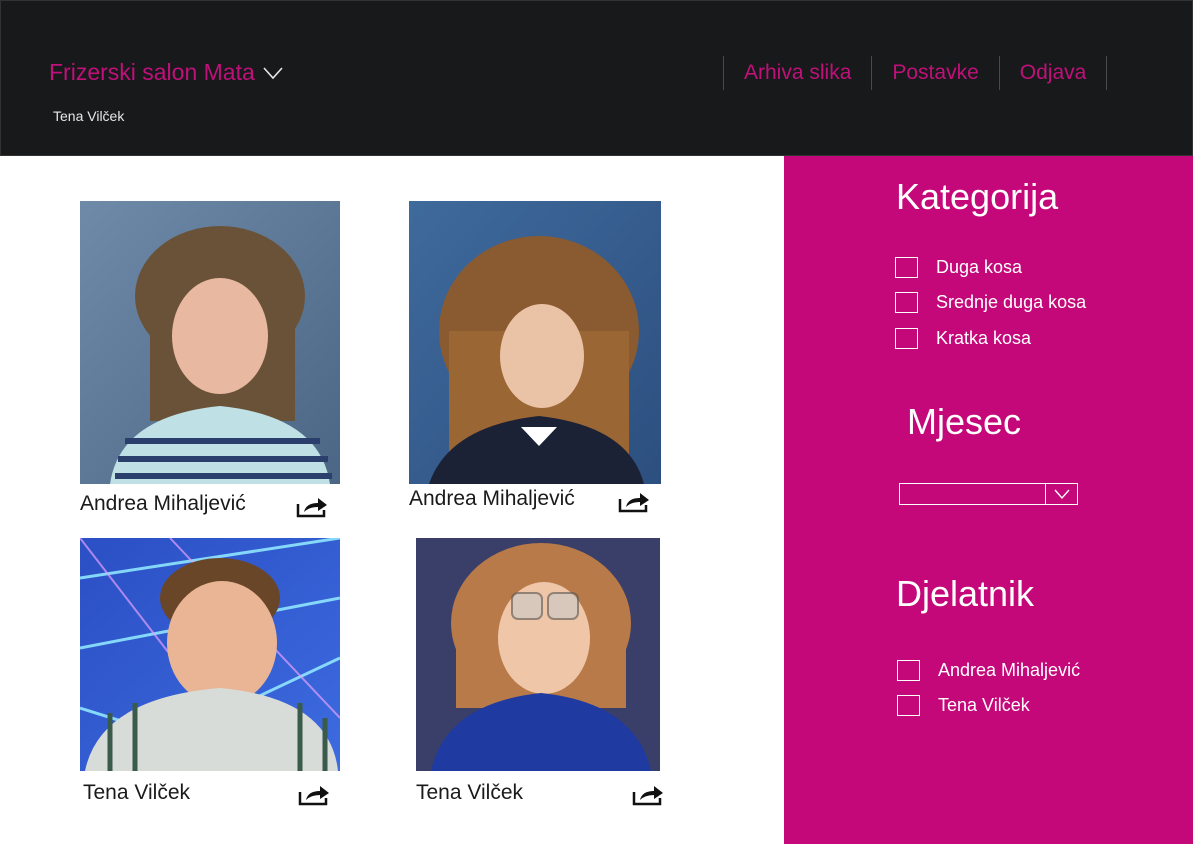 The width and height of the screenshot is (1193, 844). I want to click on nav-odjava: Odjava, so click(1053, 73).